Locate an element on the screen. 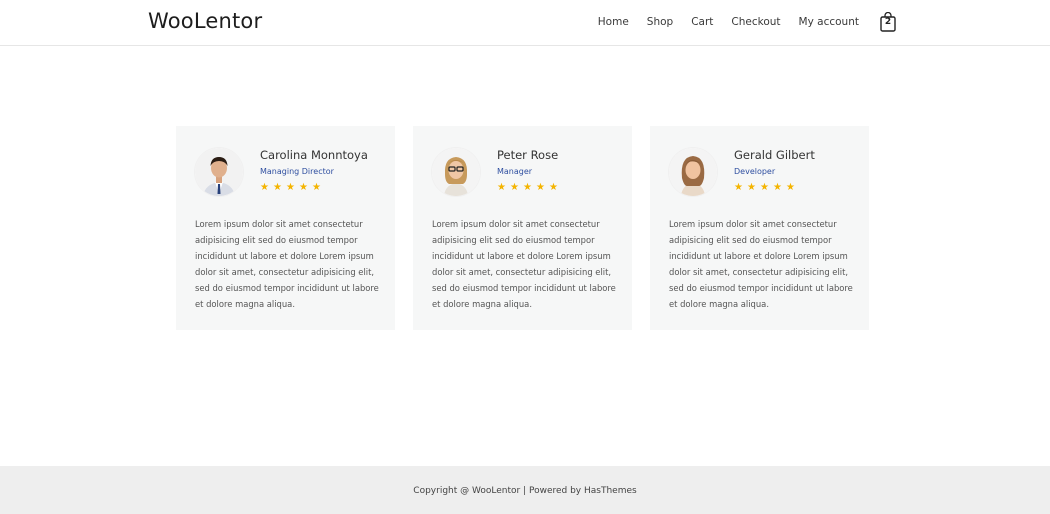 Image resolution: width=1050 pixels, height=514 pixels. reviewer-name: Peter Rose is located at coordinates (528, 155).